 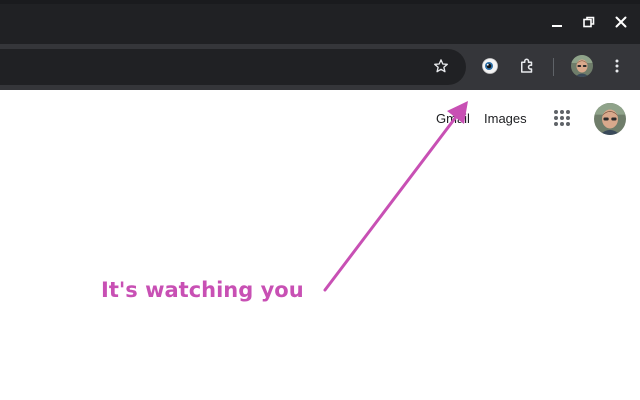 I want to click on annotation-text: It's watching you, so click(x=202, y=290).